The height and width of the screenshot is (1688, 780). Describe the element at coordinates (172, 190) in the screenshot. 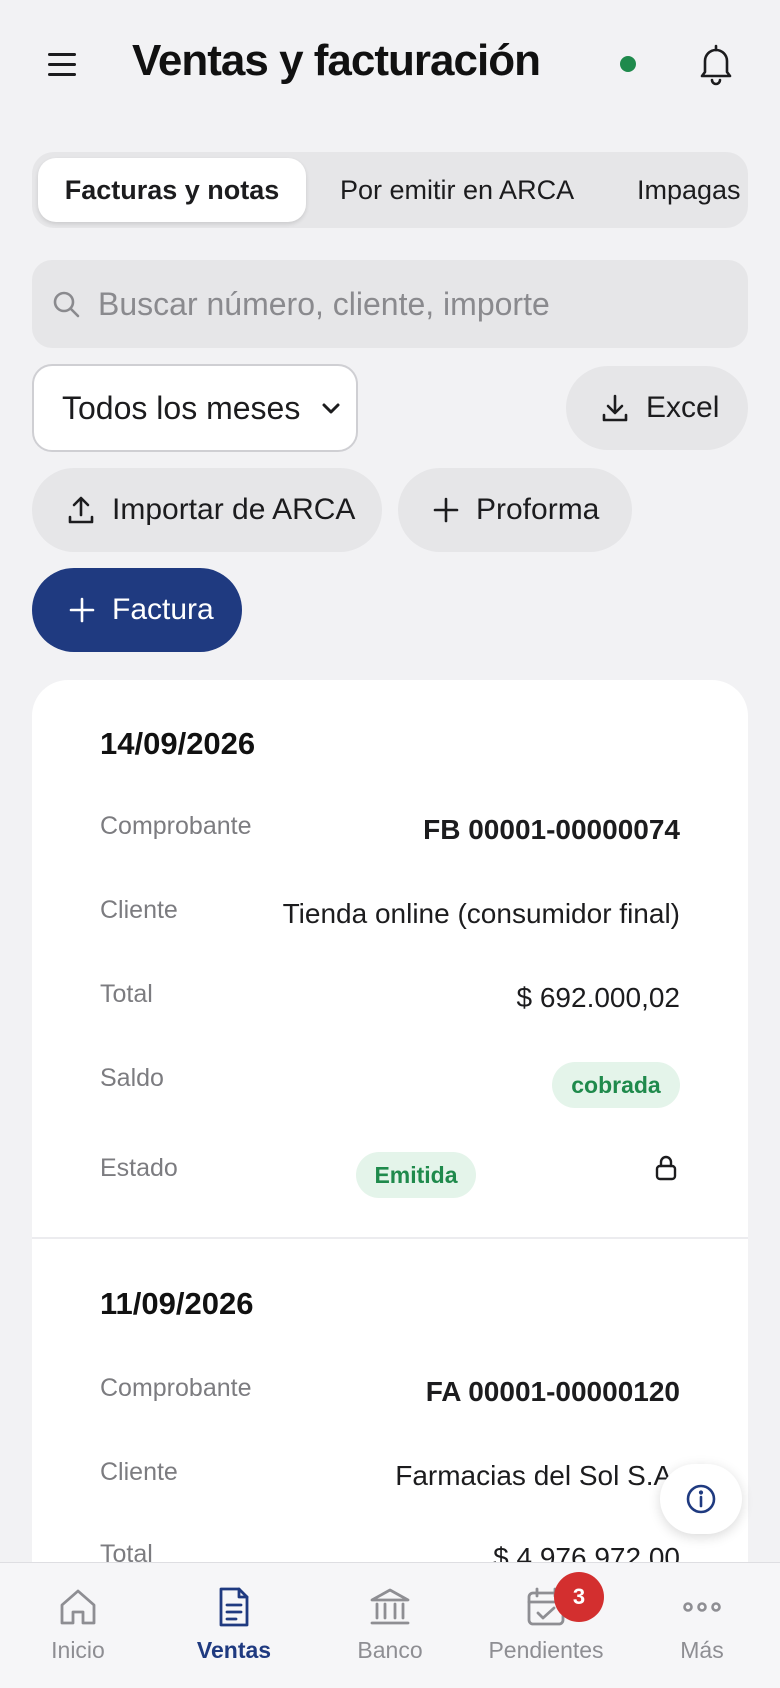

I see `tab-facturas-y-notas: Facturas y notas` at that location.